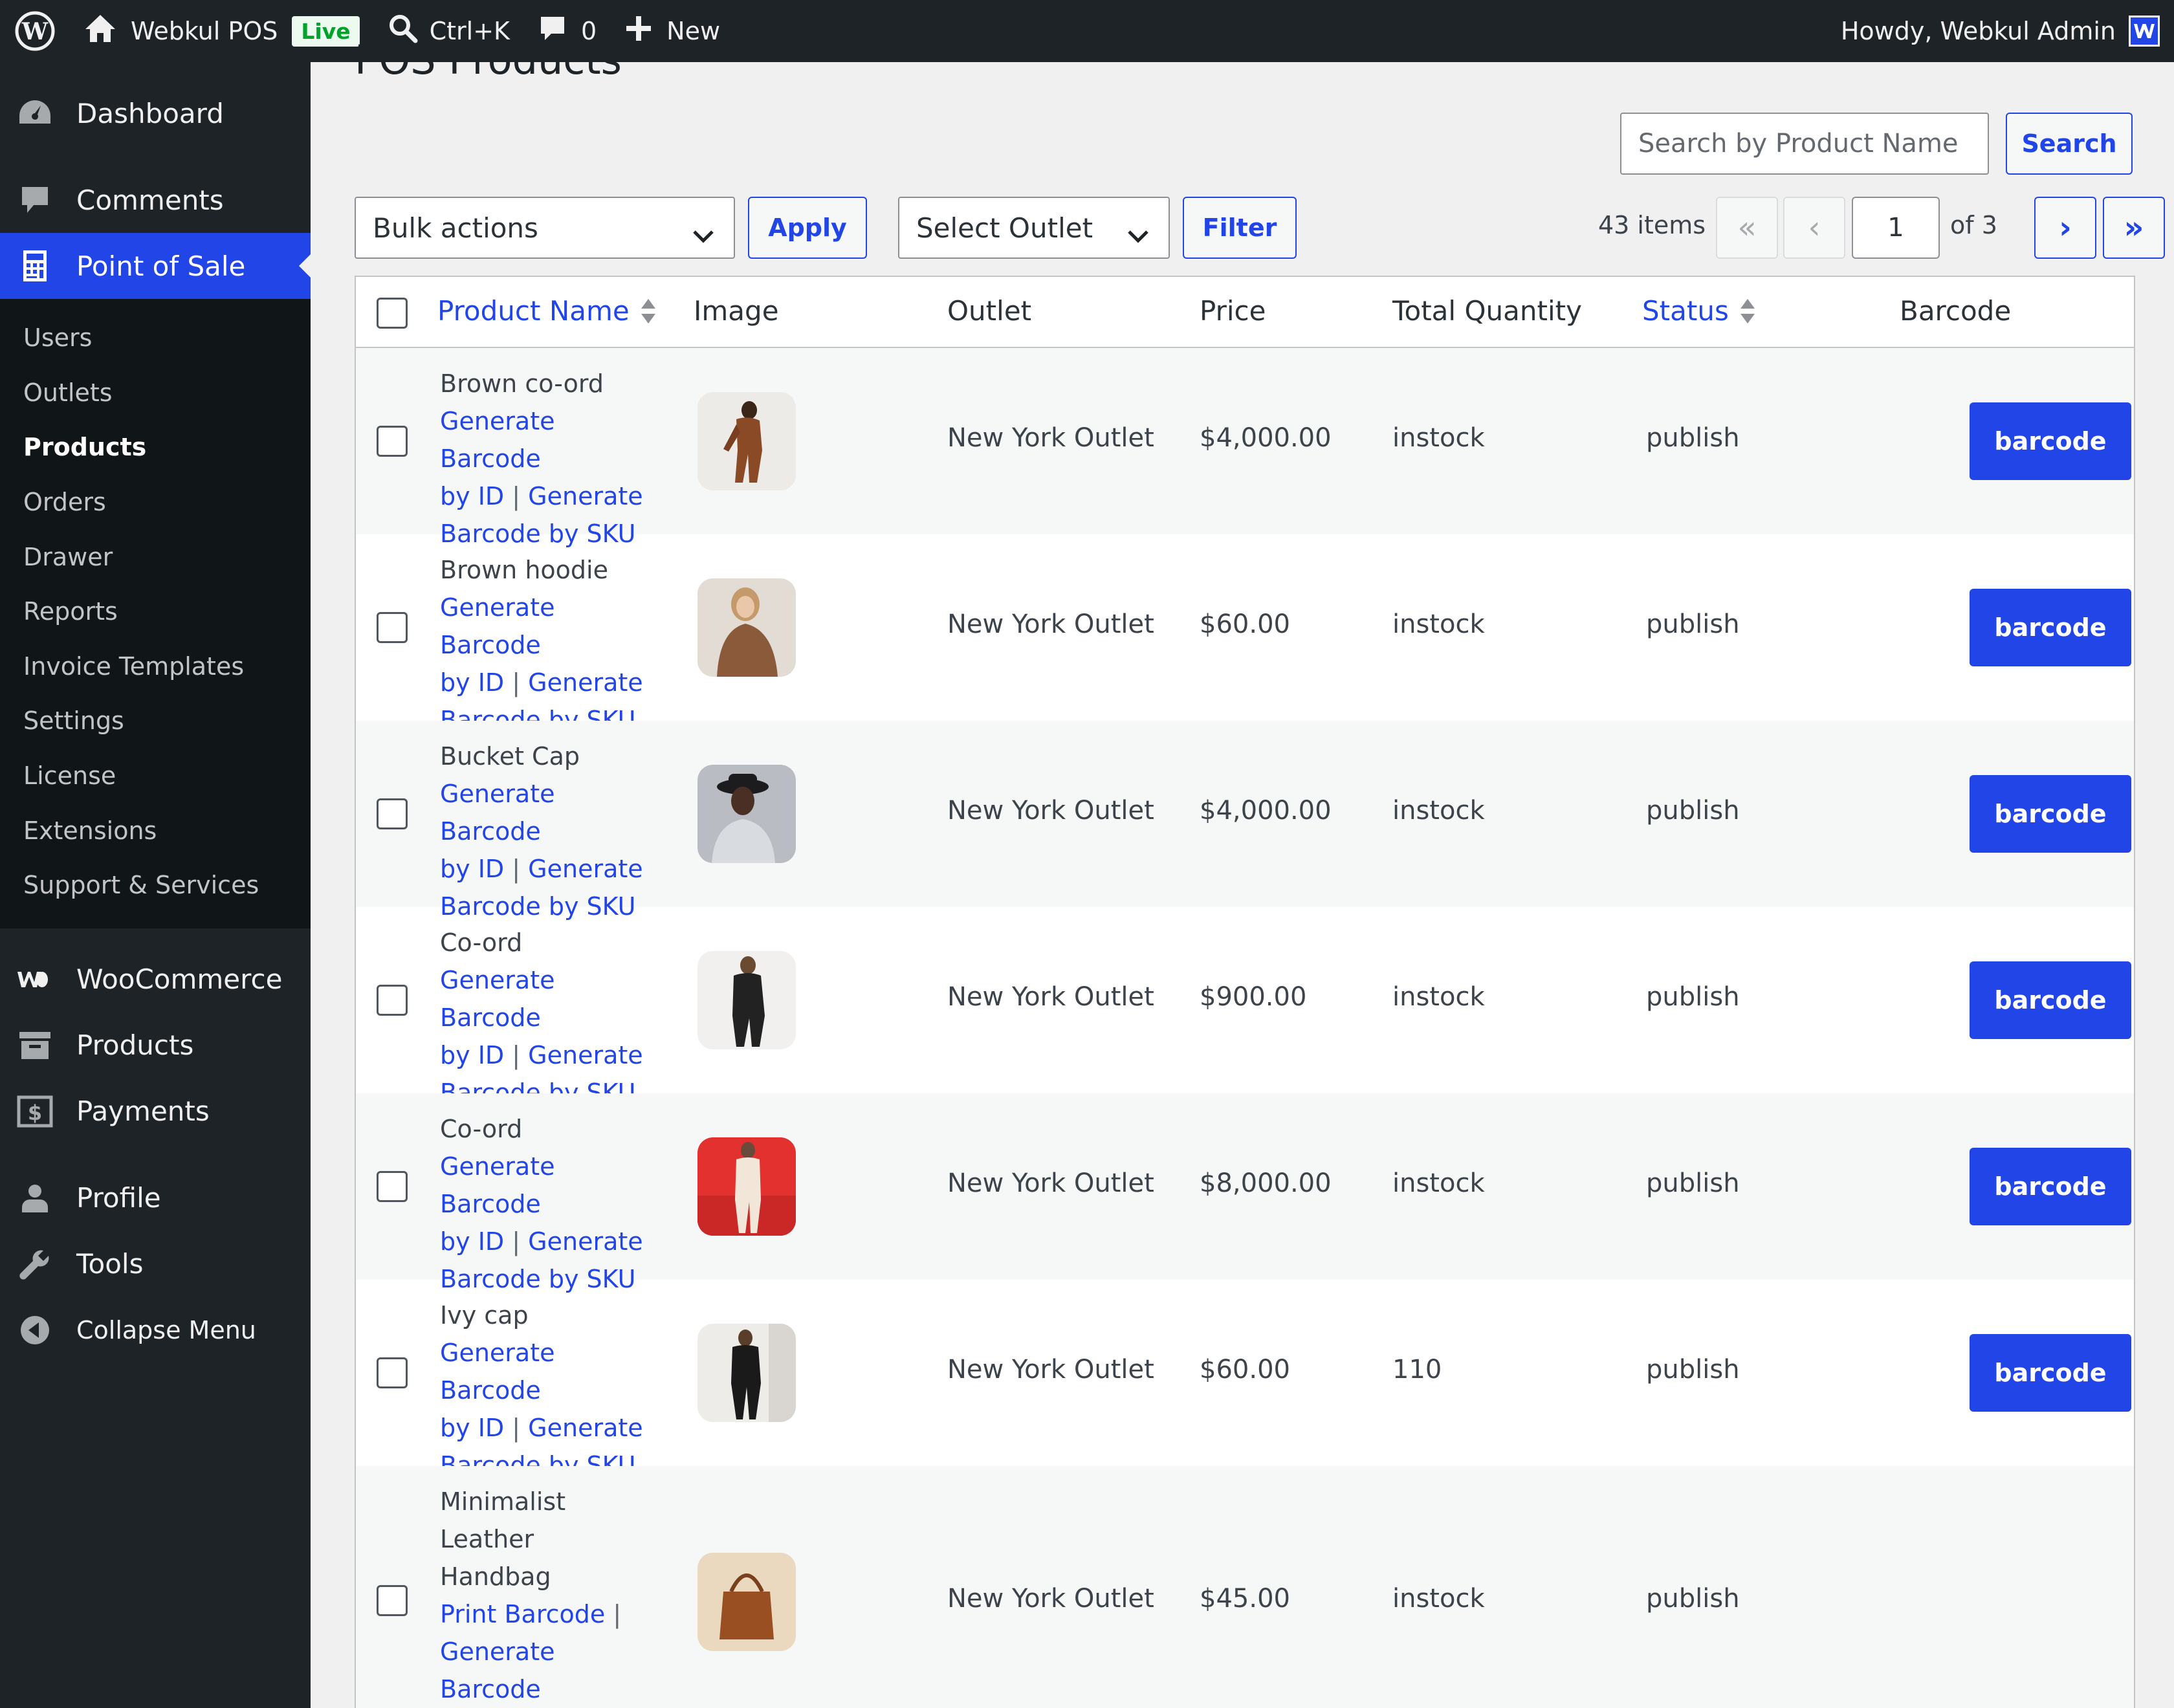 The width and height of the screenshot is (2174, 1708). Describe the element at coordinates (503, 1539) in the screenshot. I see `product-name: Minimalist Leather Handbag` at that location.